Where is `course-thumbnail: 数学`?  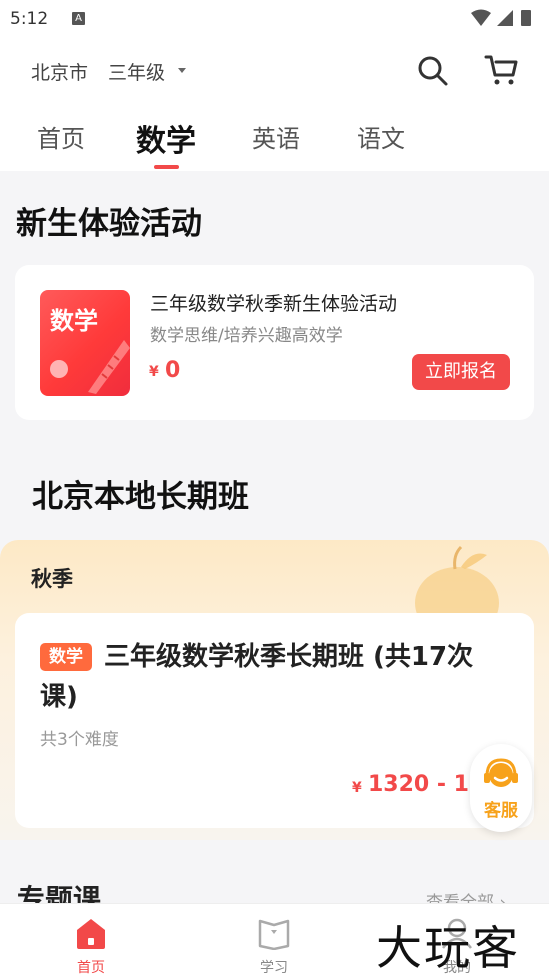
course-thumbnail: 数学 is located at coordinates (85, 343).